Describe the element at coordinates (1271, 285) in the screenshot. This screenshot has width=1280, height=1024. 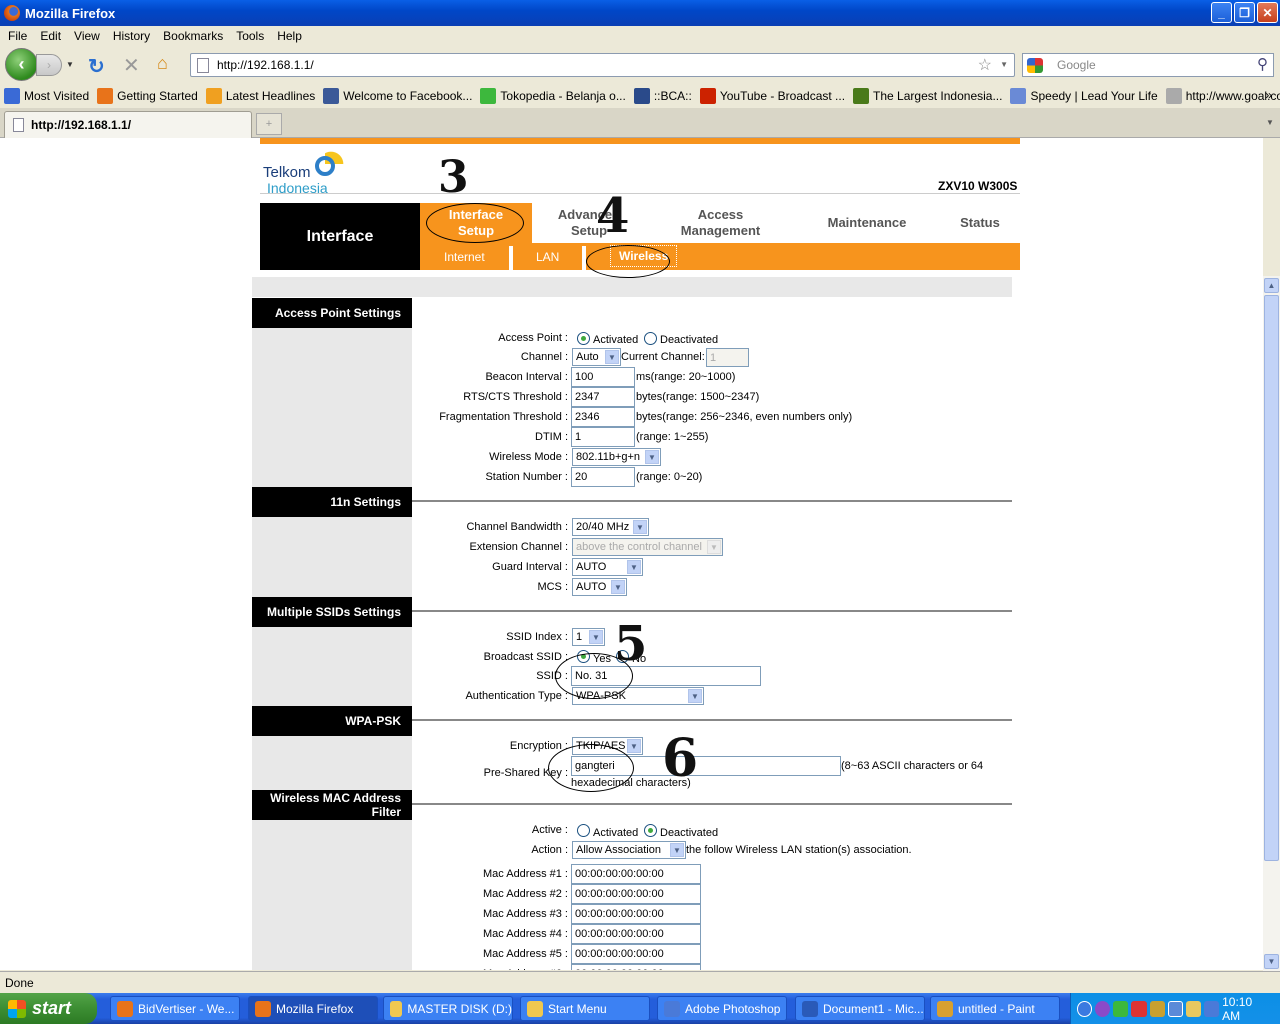
I see `scroll-up-button: ▲` at that location.